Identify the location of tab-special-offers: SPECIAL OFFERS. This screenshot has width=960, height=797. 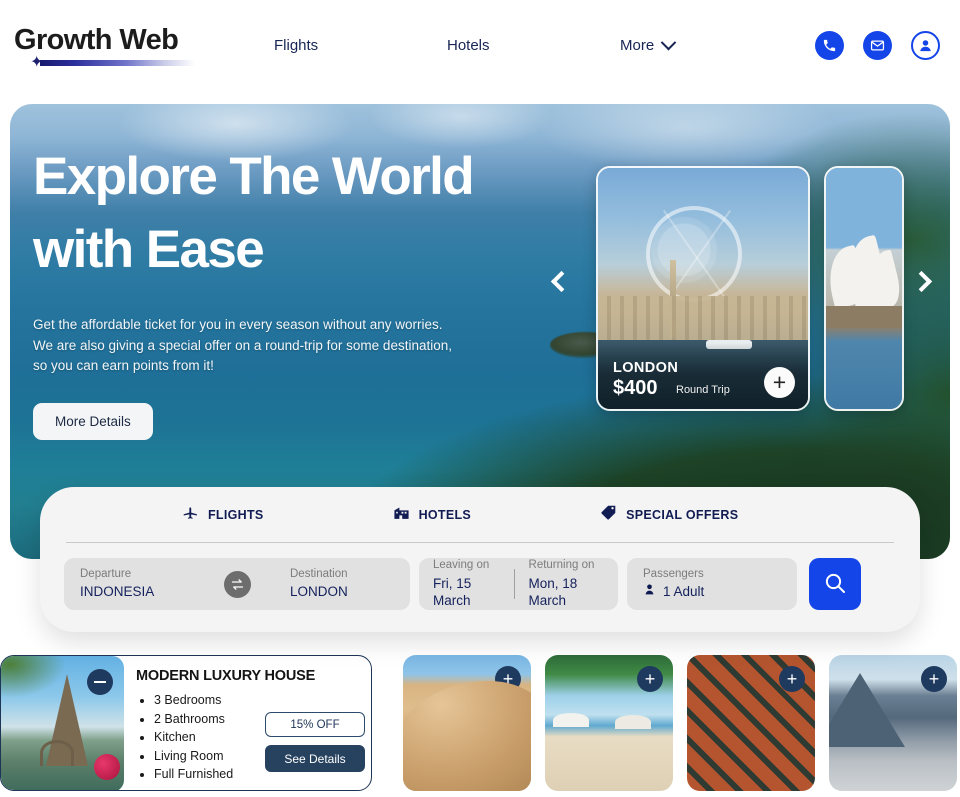
(669, 515).